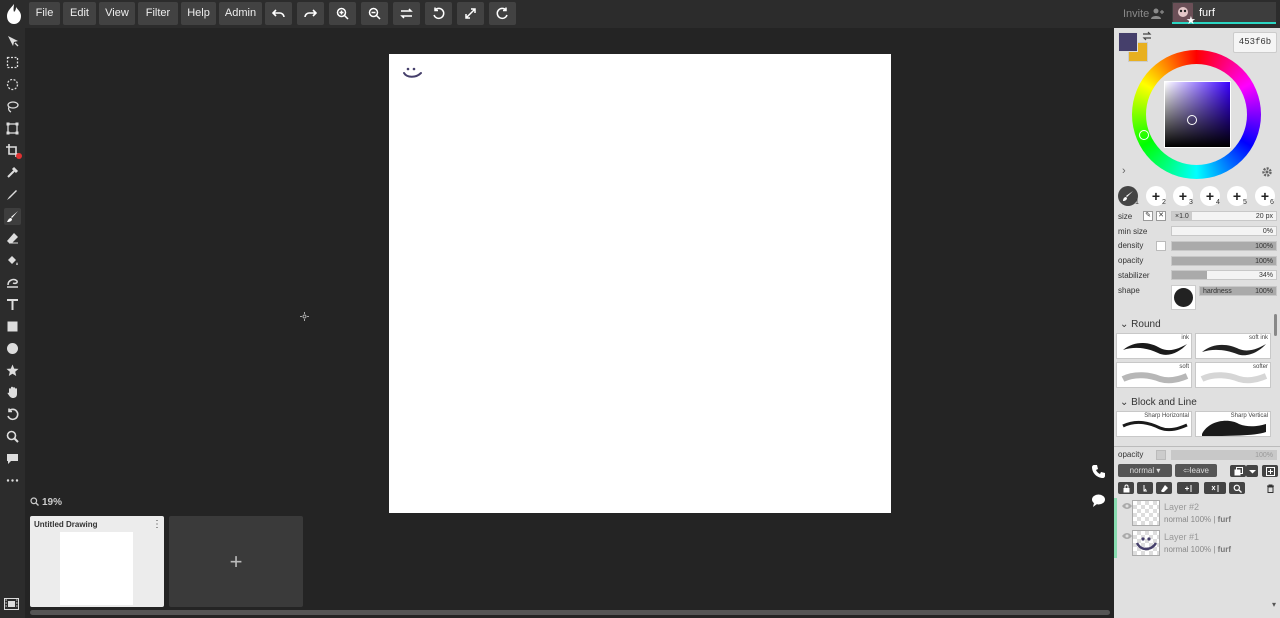 This screenshot has width=1280, height=618. What do you see at coordinates (1183, 297) in the screenshot?
I see `brush-shape-preview` at bounding box center [1183, 297].